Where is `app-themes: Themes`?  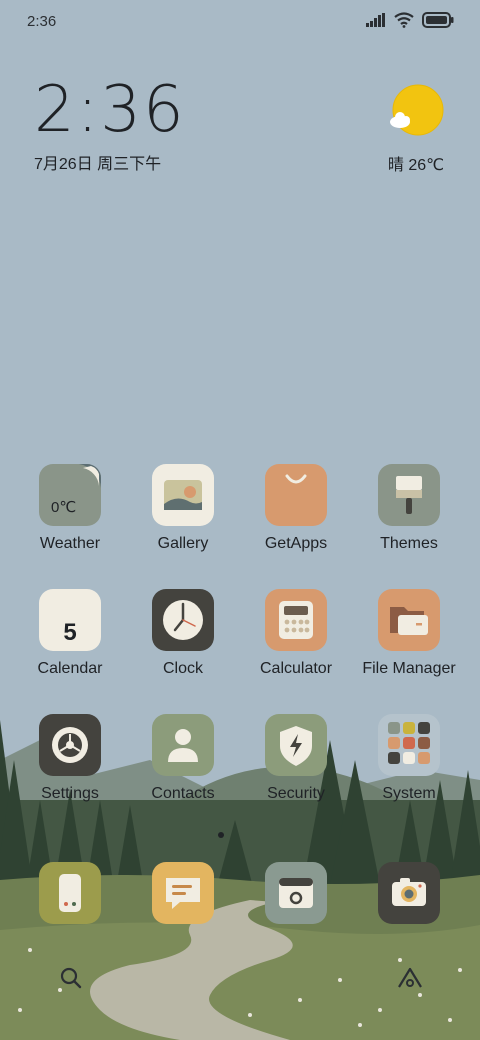
app-themes: Themes is located at coordinates (409, 508).